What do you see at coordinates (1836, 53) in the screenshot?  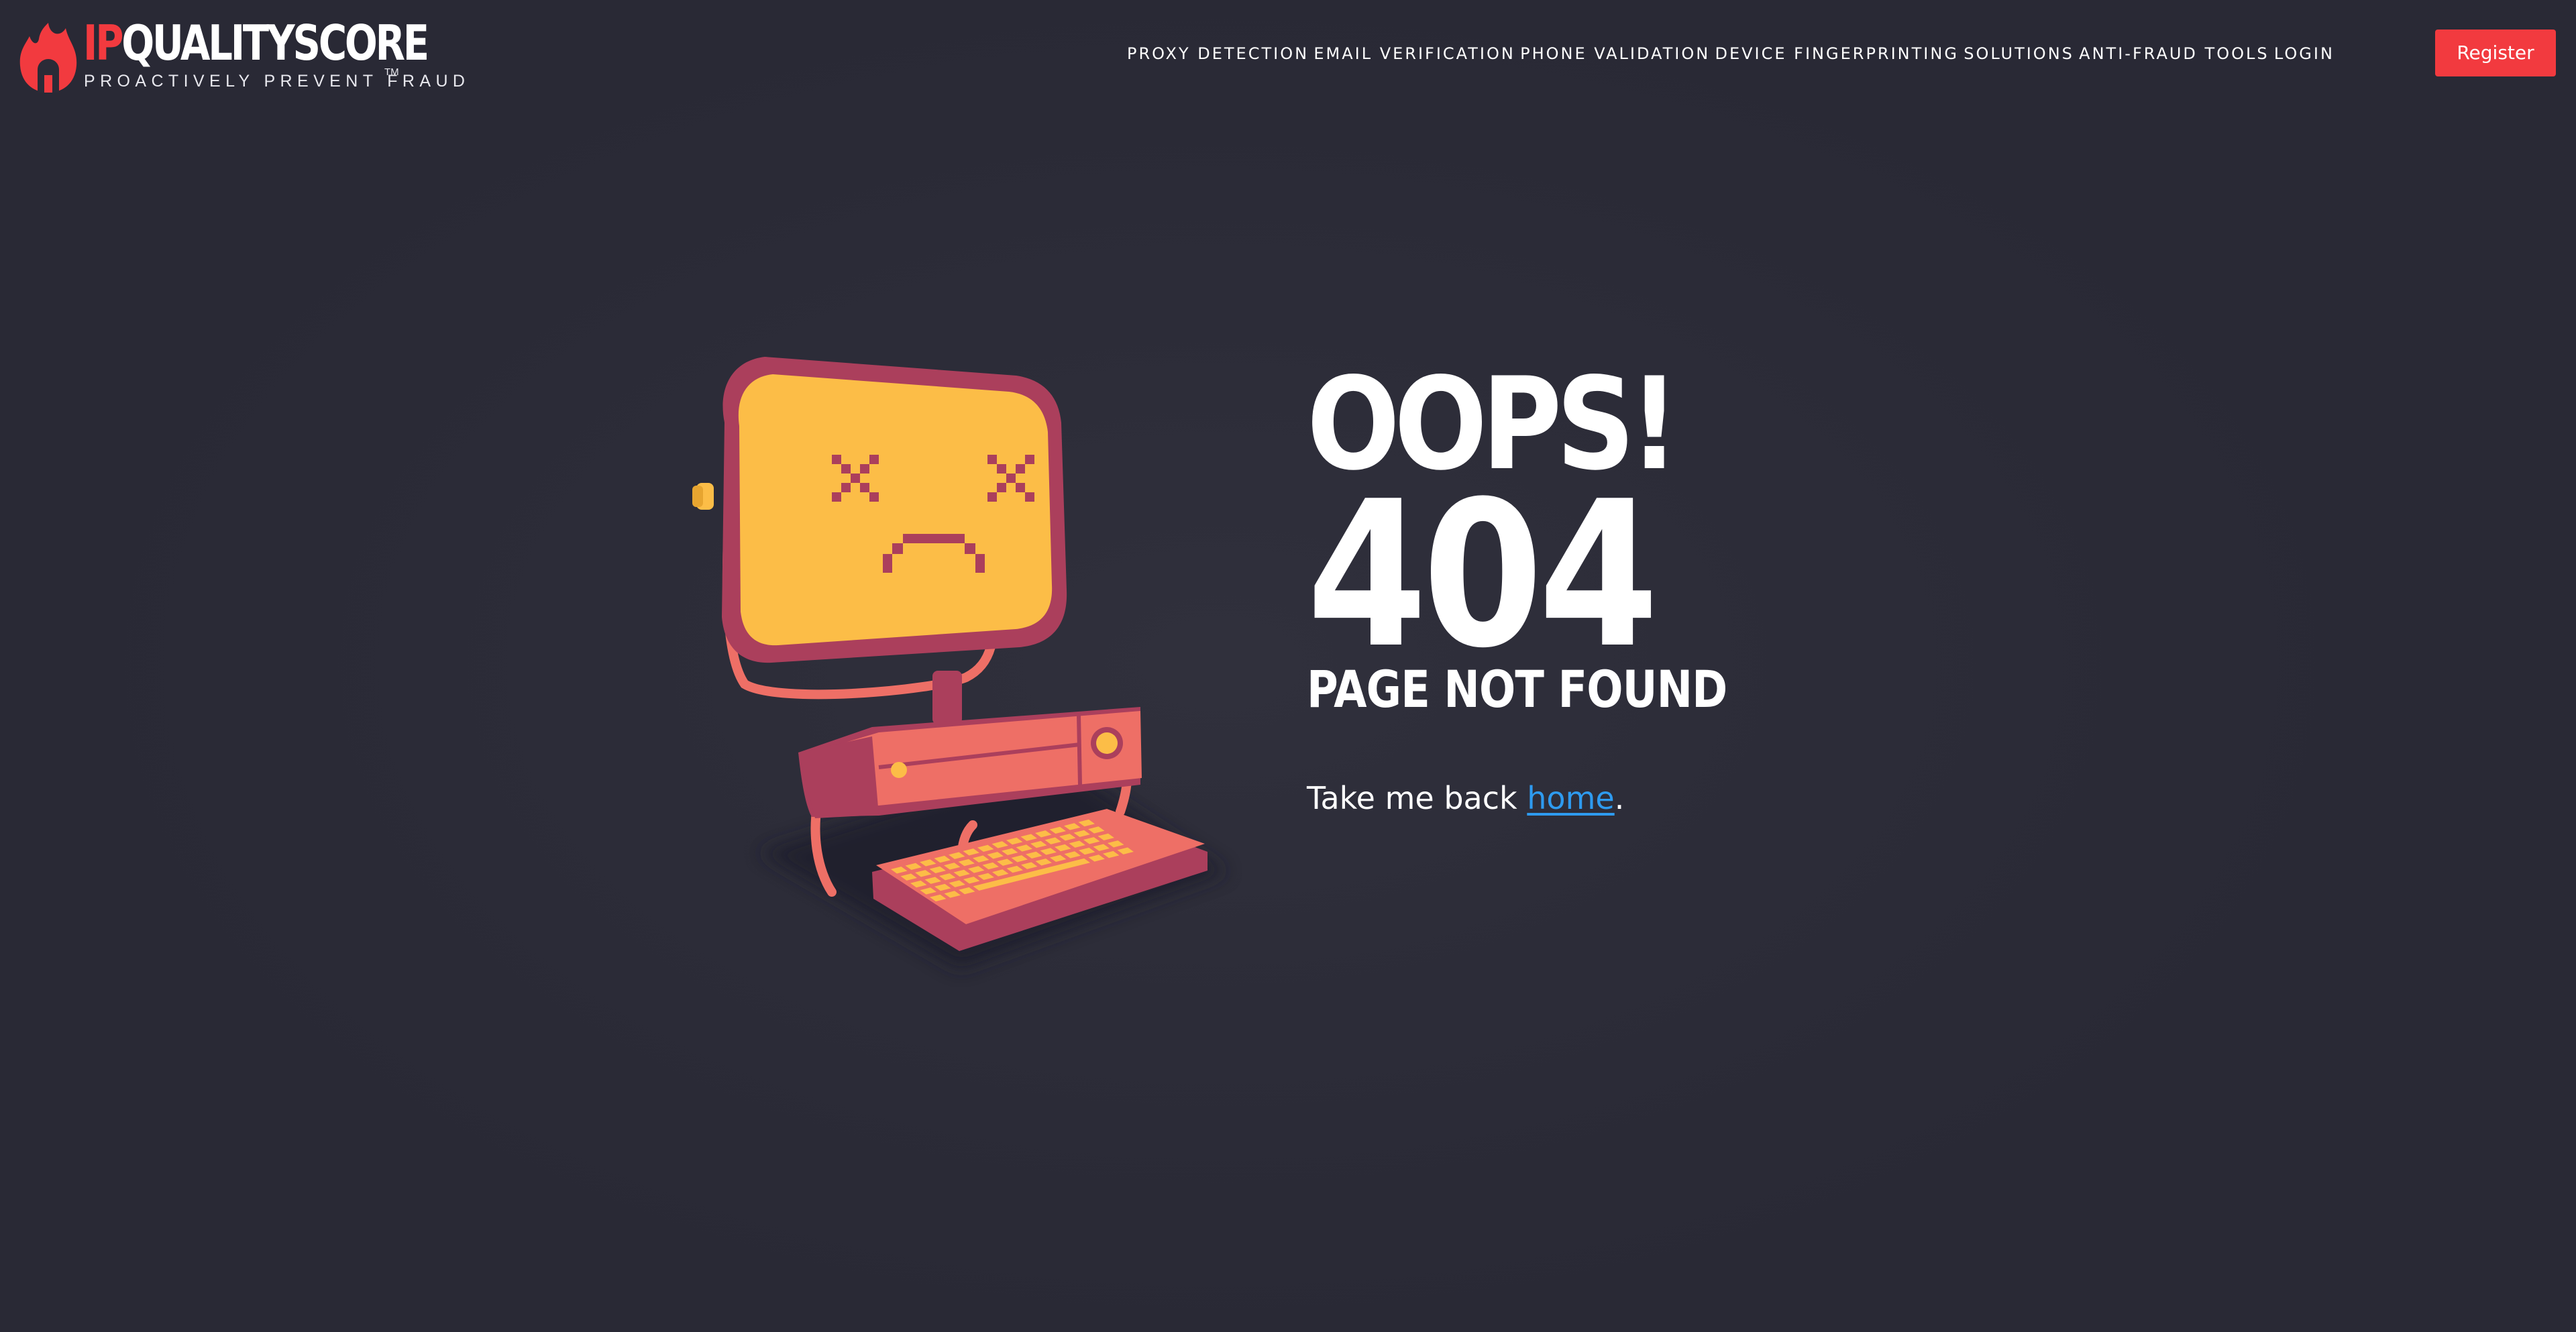 I see `nav-device-fingerprinting: DEVICE FINGERPRINTING` at bounding box center [1836, 53].